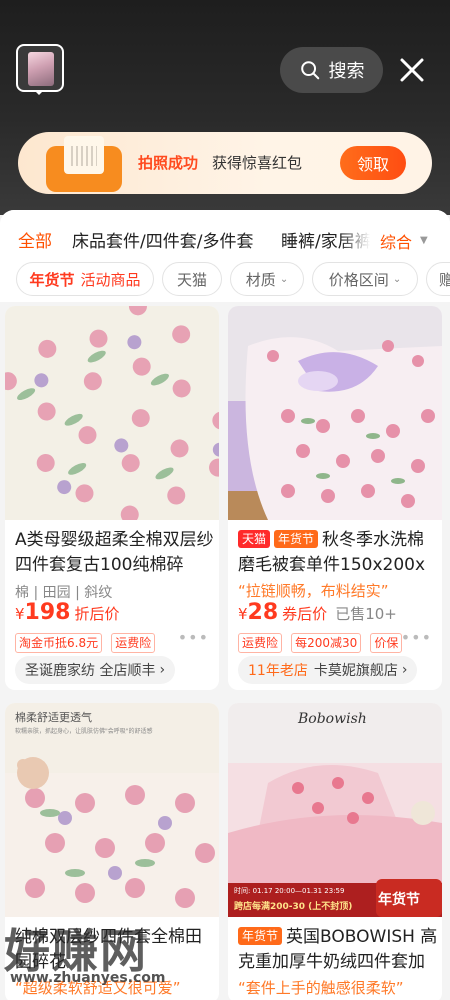  What do you see at coordinates (346, 71) in the screenshot?
I see `search-button-label: 搜索` at bounding box center [346, 71].